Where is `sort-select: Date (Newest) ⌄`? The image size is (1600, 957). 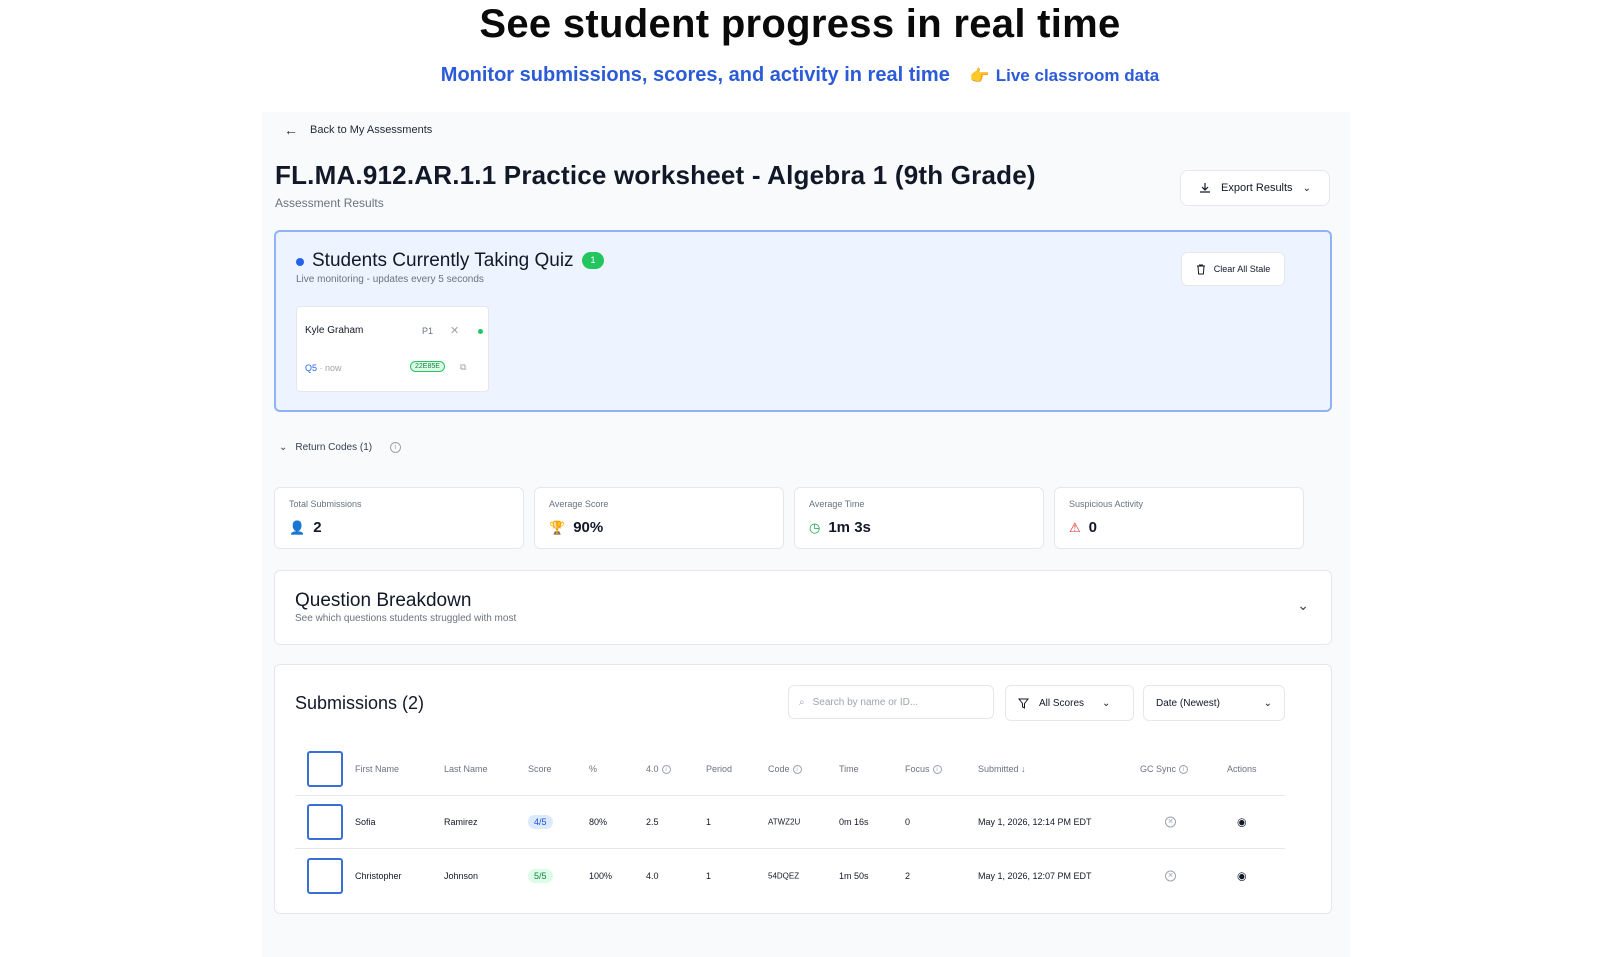 sort-select: Date (Newest) ⌄ is located at coordinates (1214, 703).